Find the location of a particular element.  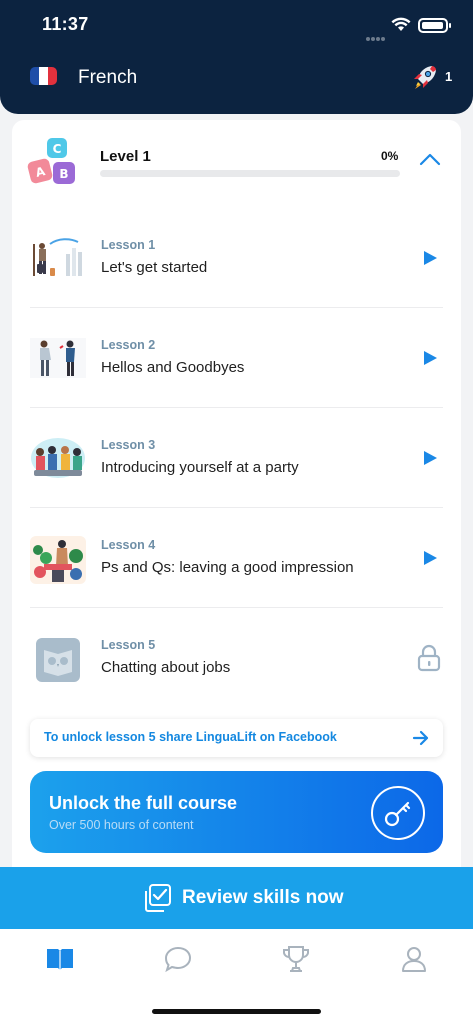

bottom-tab-bar is located at coordinates (236, 976).